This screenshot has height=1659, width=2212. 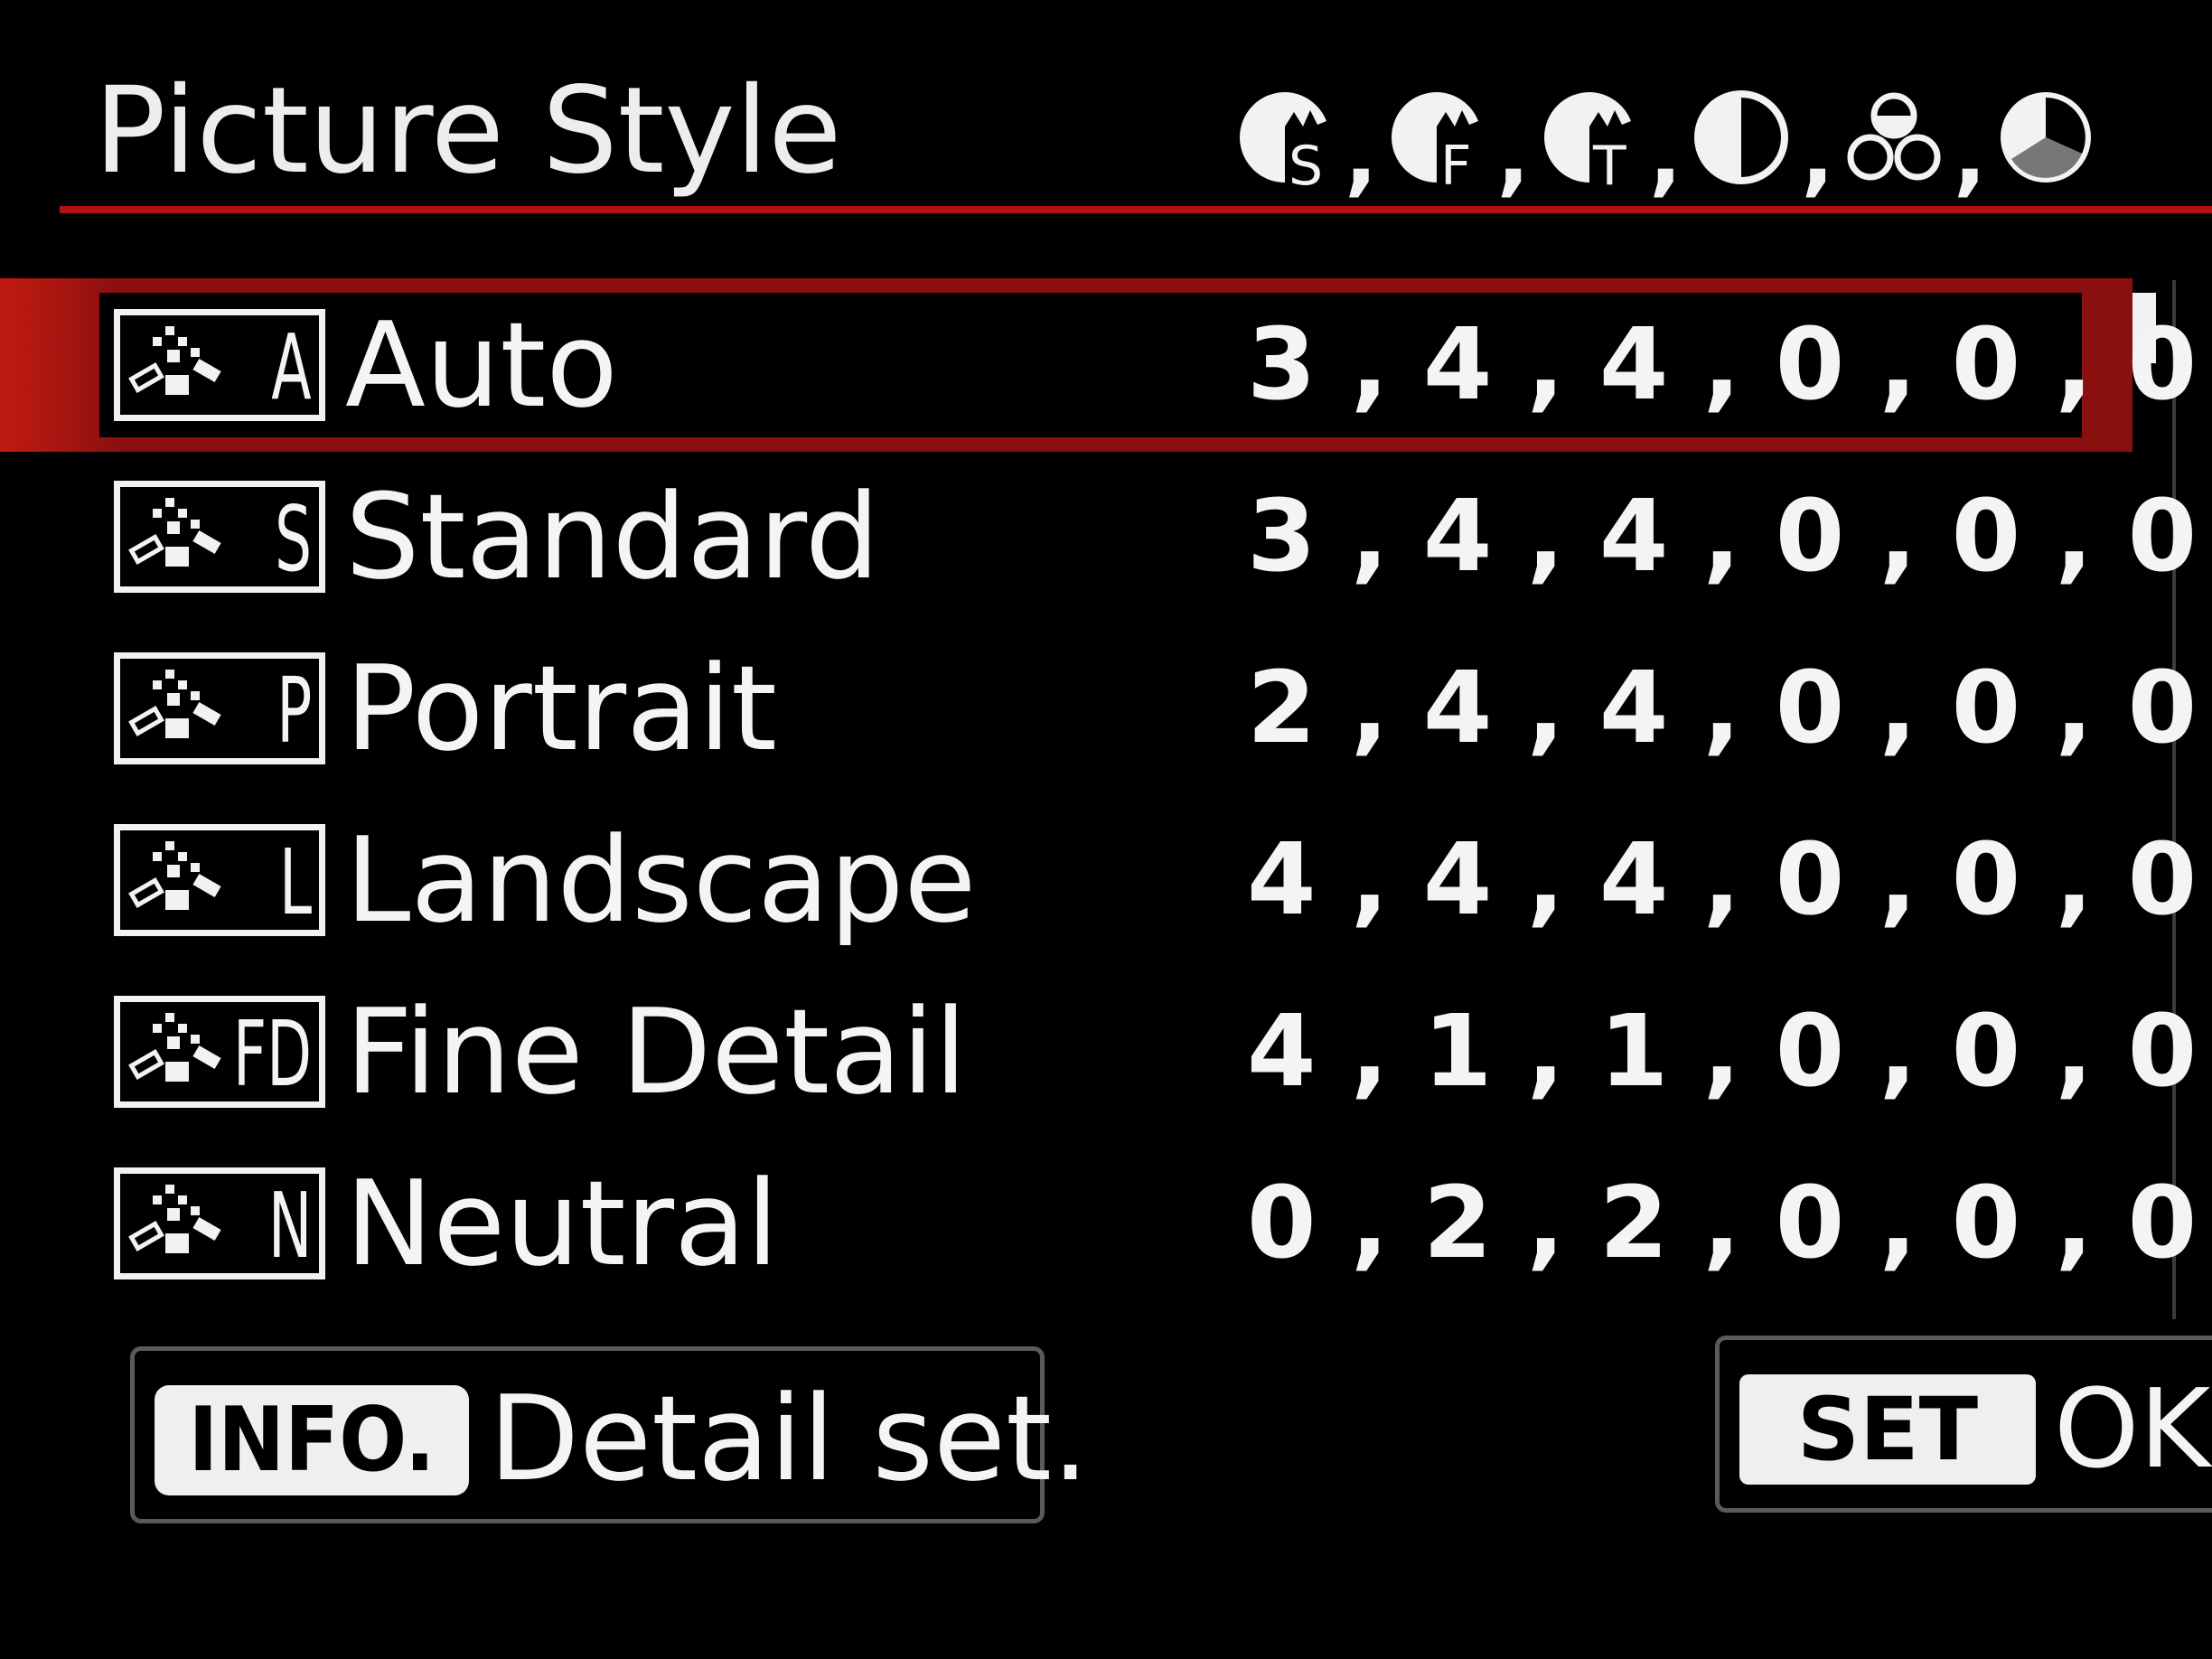 I want to click on svg-text: F, so click(x=1456, y=163).